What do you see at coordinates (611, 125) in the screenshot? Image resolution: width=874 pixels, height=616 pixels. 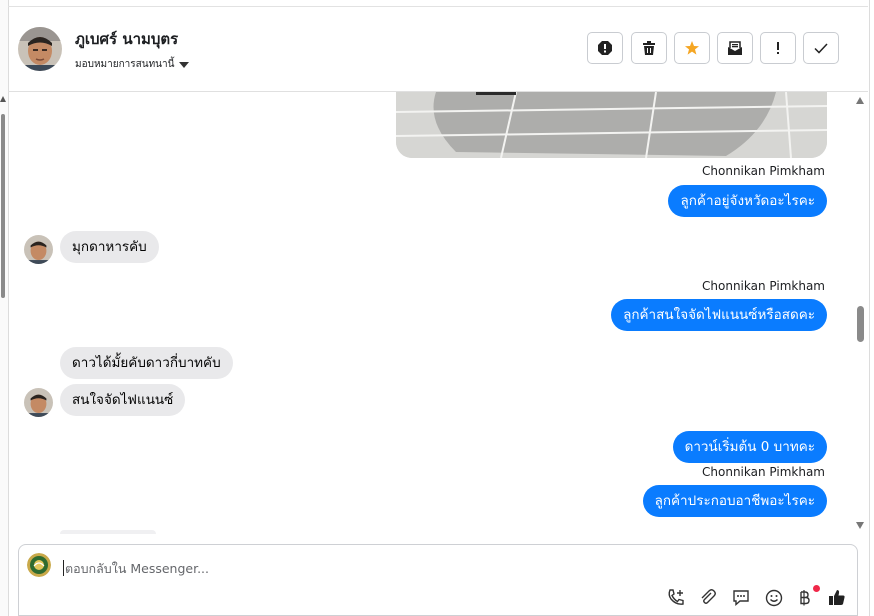 I see `photo-message` at bounding box center [611, 125].